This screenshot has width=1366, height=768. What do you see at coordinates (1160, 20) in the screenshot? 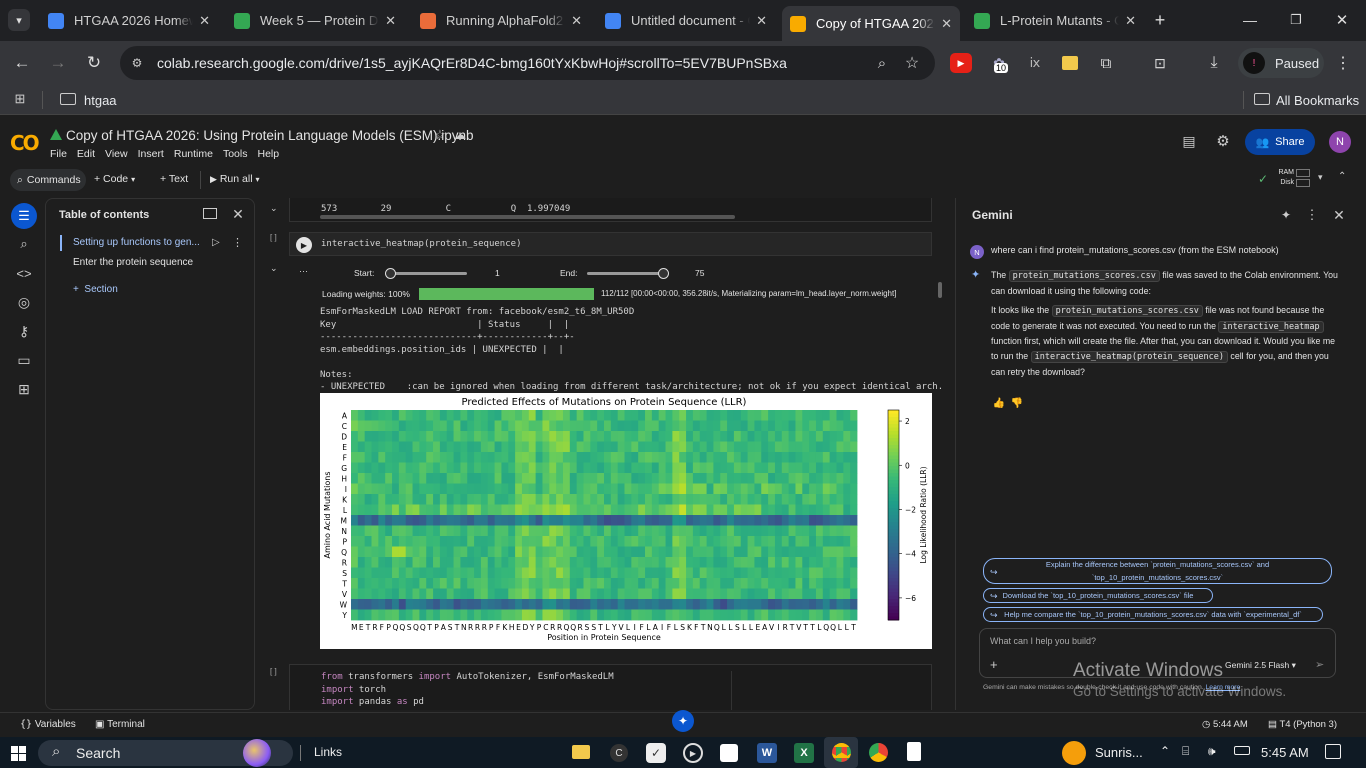
I see `new-tab-icon: +` at bounding box center [1160, 20].